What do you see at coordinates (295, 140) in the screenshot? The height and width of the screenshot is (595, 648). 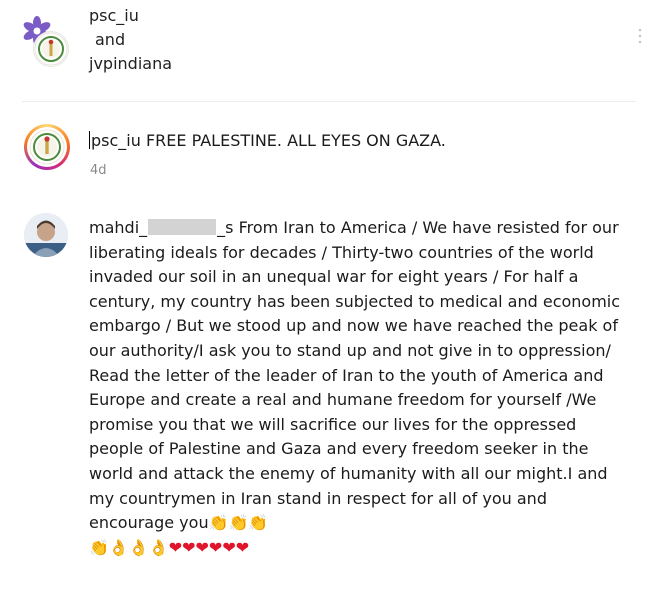 I see `caption-message: FREE PALESTINE. ALL EYES ON GAZA.` at bounding box center [295, 140].